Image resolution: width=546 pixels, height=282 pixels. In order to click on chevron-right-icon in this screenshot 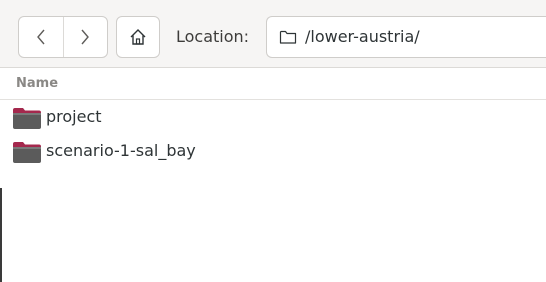, I will do `click(85, 37)`.